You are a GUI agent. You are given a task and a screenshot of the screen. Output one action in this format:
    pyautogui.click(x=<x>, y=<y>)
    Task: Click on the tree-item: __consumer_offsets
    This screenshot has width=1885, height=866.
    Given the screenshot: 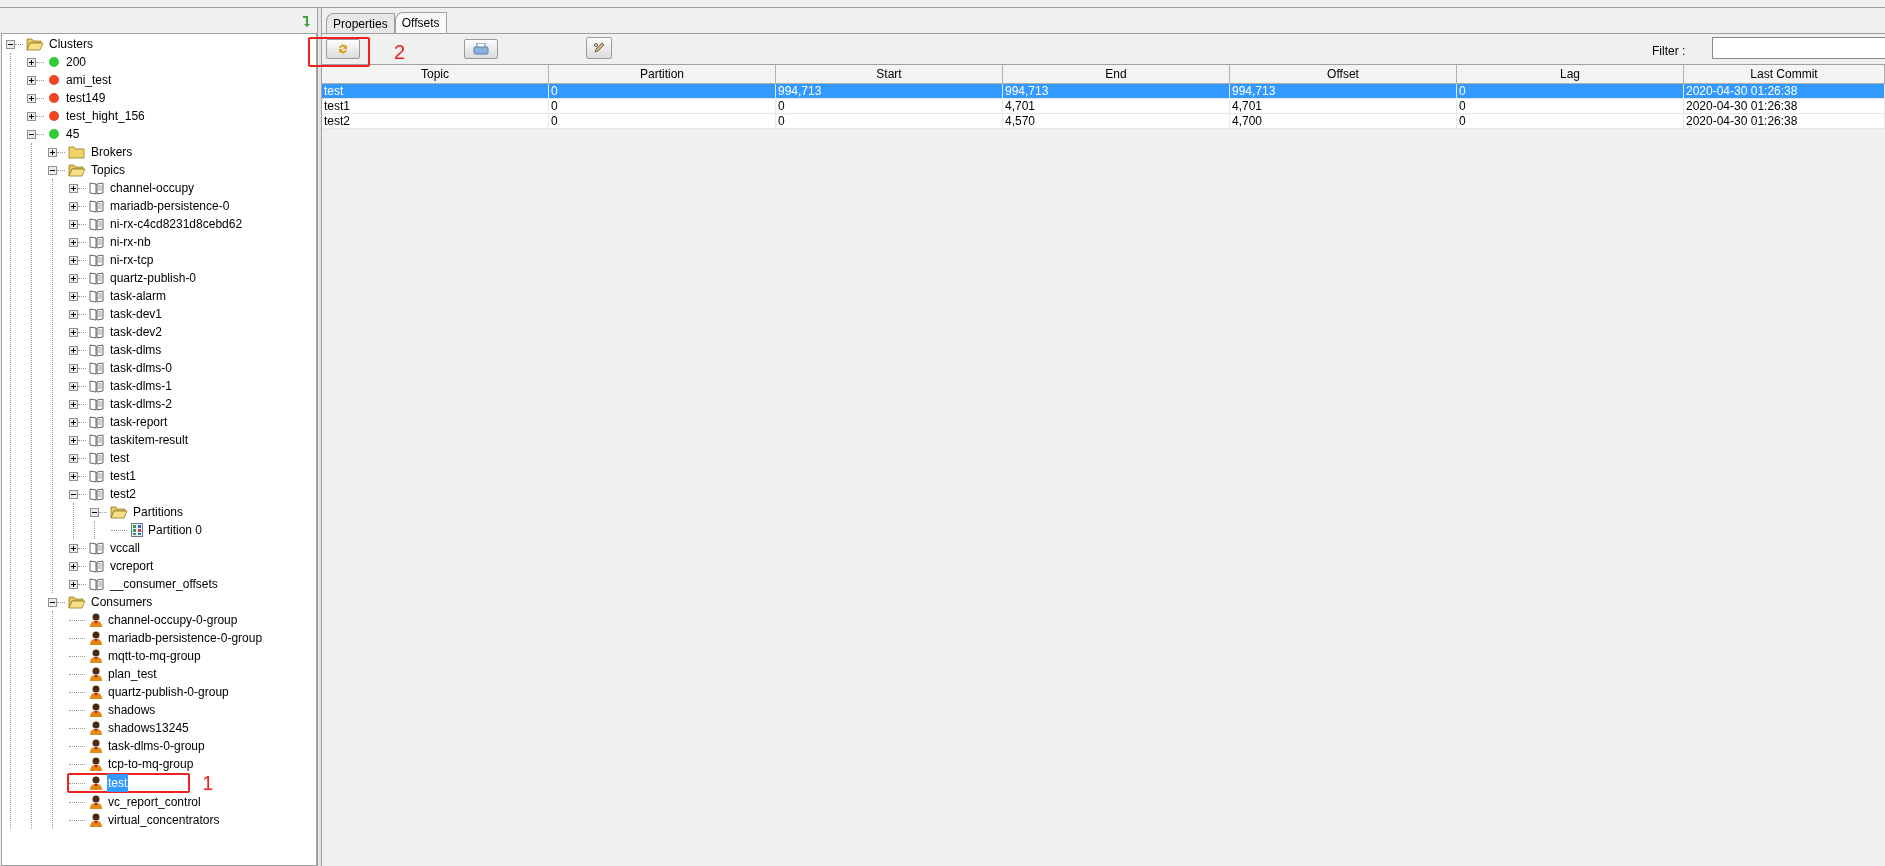 What is the action you would take?
    pyautogui.click(x=164, y=584)
    